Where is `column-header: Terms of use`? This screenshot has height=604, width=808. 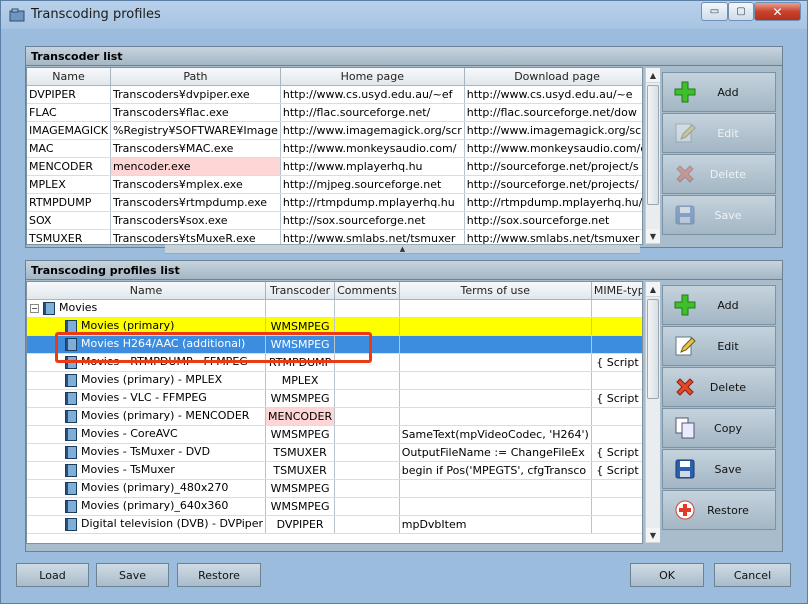 column-header: Terms of use is located at coordinates (495, 291).